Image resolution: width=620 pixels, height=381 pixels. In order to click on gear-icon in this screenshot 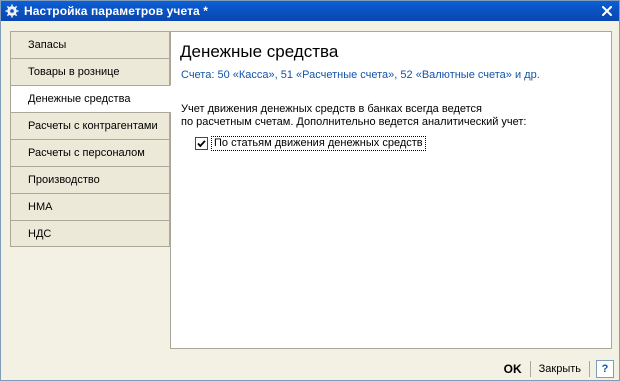, I will do `click(12, 11)`.